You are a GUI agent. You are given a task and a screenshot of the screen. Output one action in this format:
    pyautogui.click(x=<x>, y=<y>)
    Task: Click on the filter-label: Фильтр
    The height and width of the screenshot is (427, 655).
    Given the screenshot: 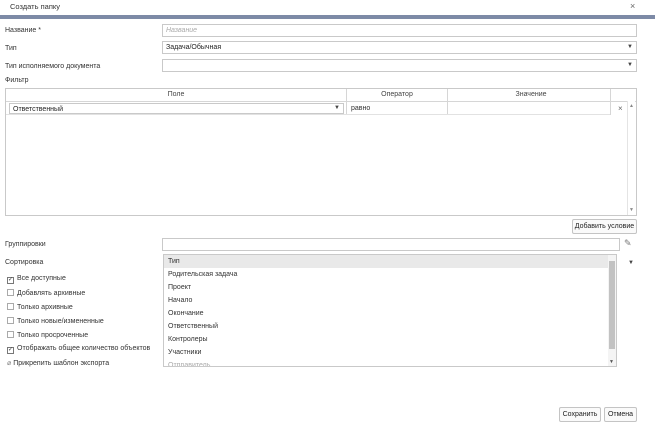 What is the action you would take?
    pyautogui.click(x=17, y=80)
    